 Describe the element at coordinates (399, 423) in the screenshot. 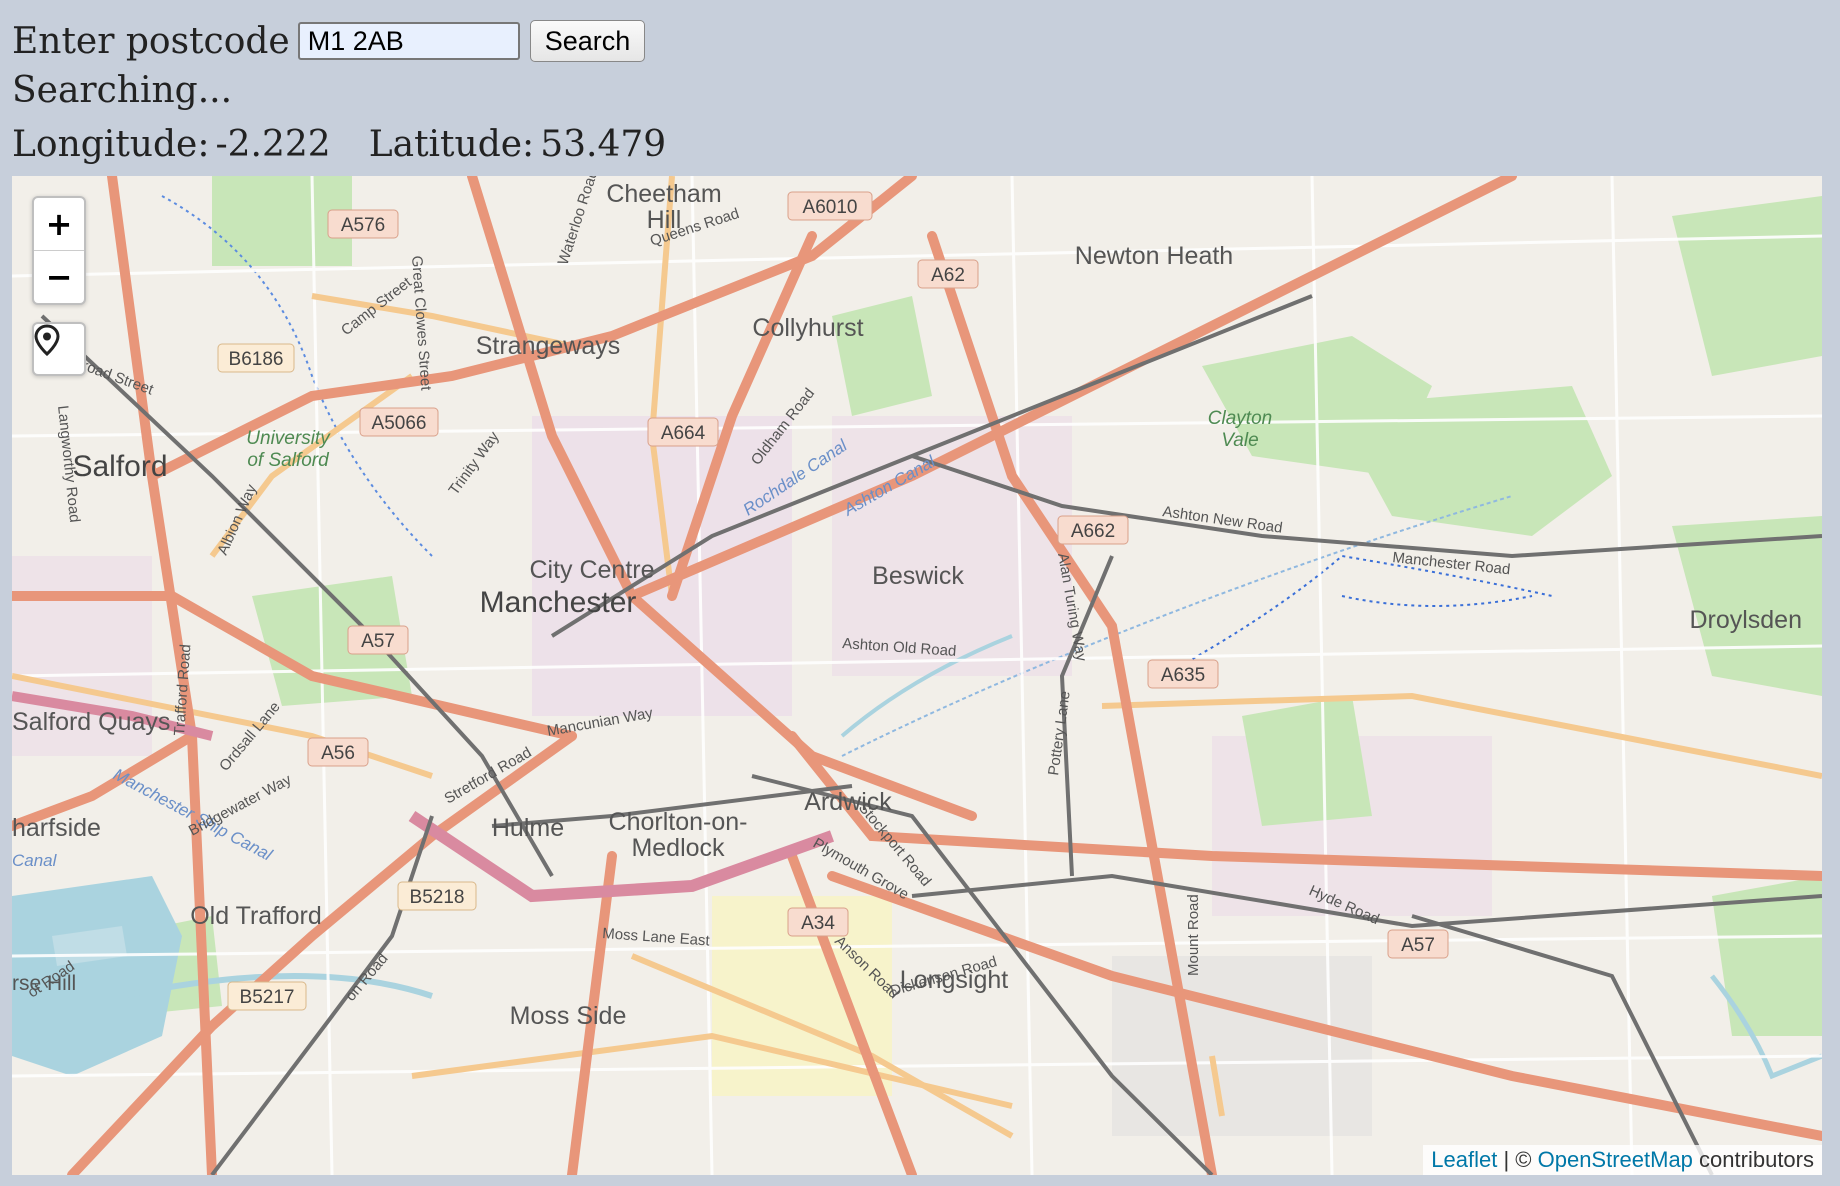

I see `road-shield-a5066: A5066` at that location.